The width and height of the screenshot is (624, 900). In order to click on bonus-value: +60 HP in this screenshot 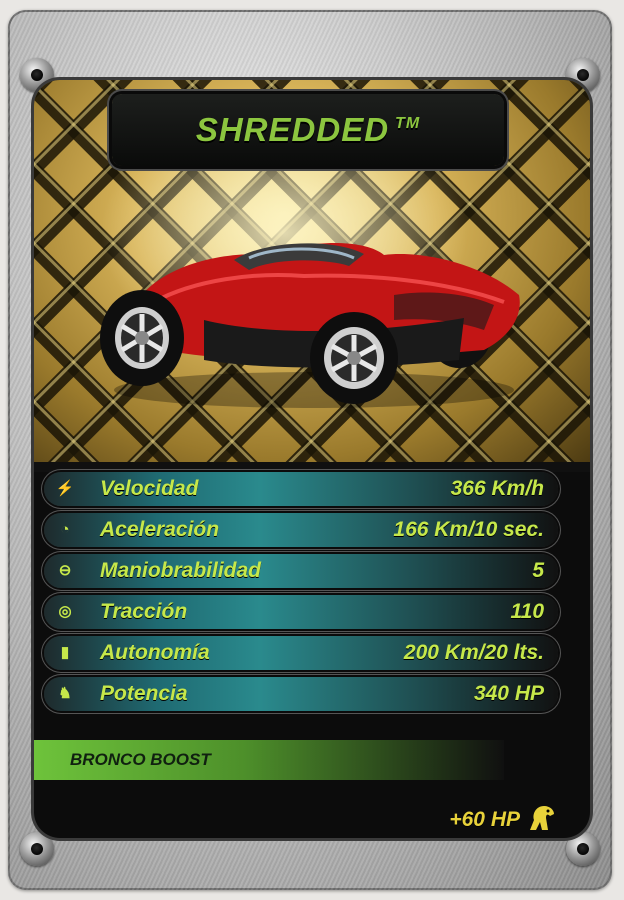, I will do `click(484, 819)`.